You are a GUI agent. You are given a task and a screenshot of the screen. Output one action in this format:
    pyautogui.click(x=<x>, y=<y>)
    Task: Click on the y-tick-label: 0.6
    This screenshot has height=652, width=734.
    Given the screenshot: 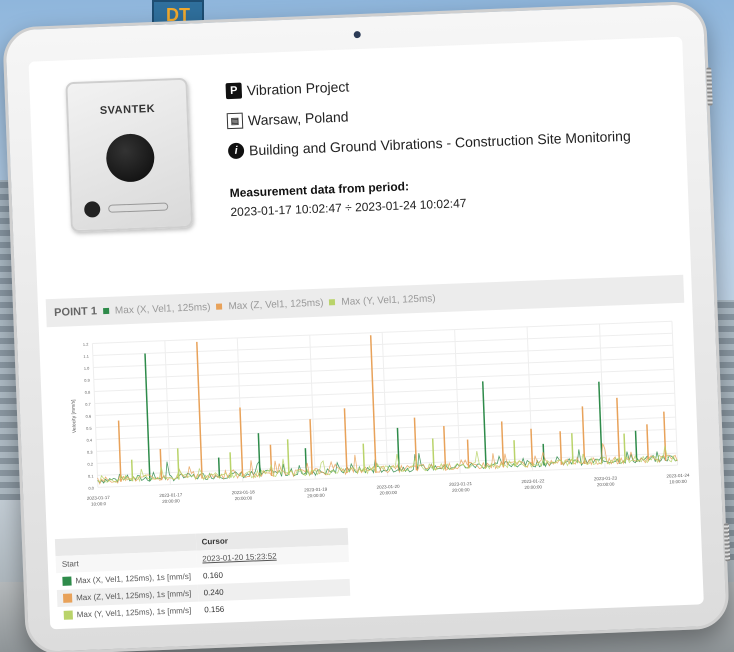 What is the action you would take?
    pyautogui.click(x=89, y=416)
    